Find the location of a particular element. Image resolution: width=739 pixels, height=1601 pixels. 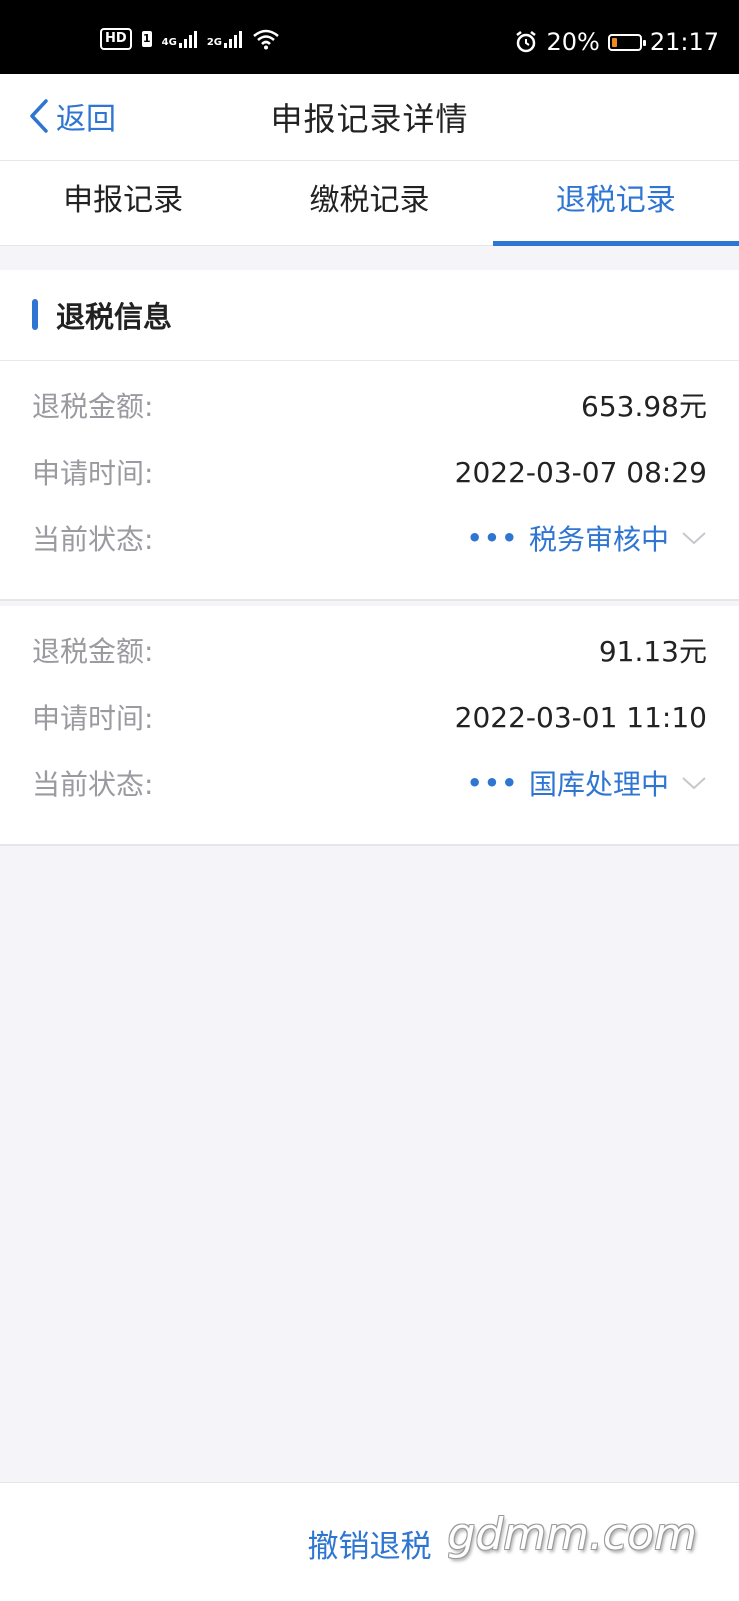

nav-bar: 返回 申报记录详情 is located at coordinates (369, 117).